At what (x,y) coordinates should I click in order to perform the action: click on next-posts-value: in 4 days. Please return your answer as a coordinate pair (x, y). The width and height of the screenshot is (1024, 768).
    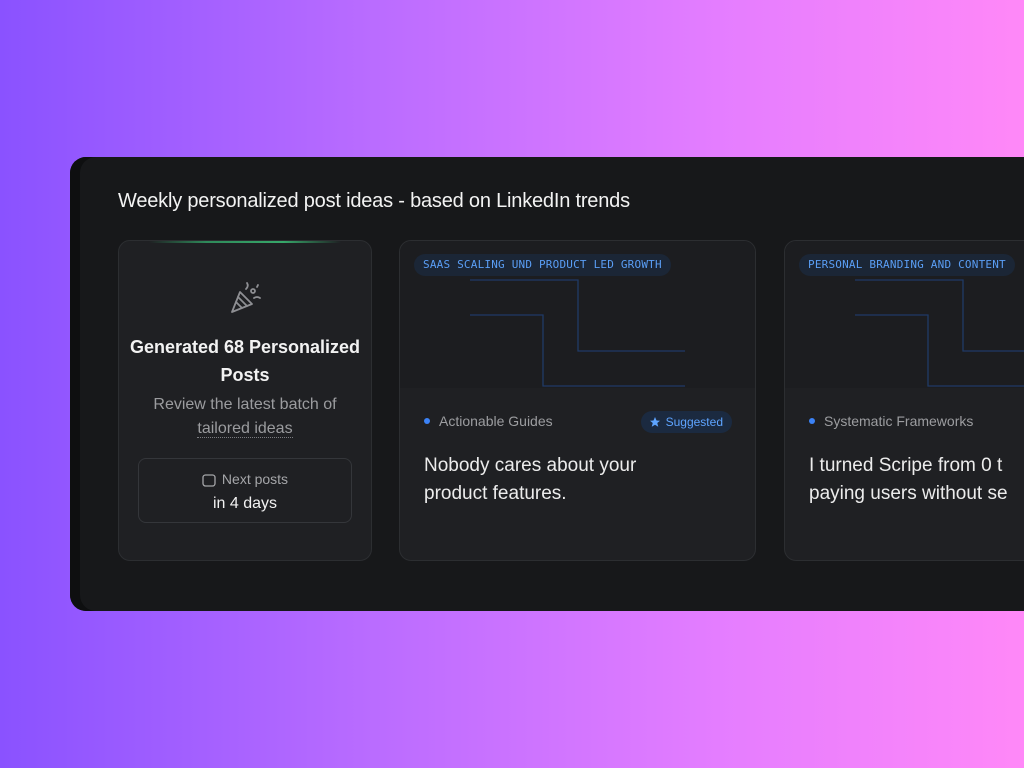
    Looking at the image, I should click on (245, 503).